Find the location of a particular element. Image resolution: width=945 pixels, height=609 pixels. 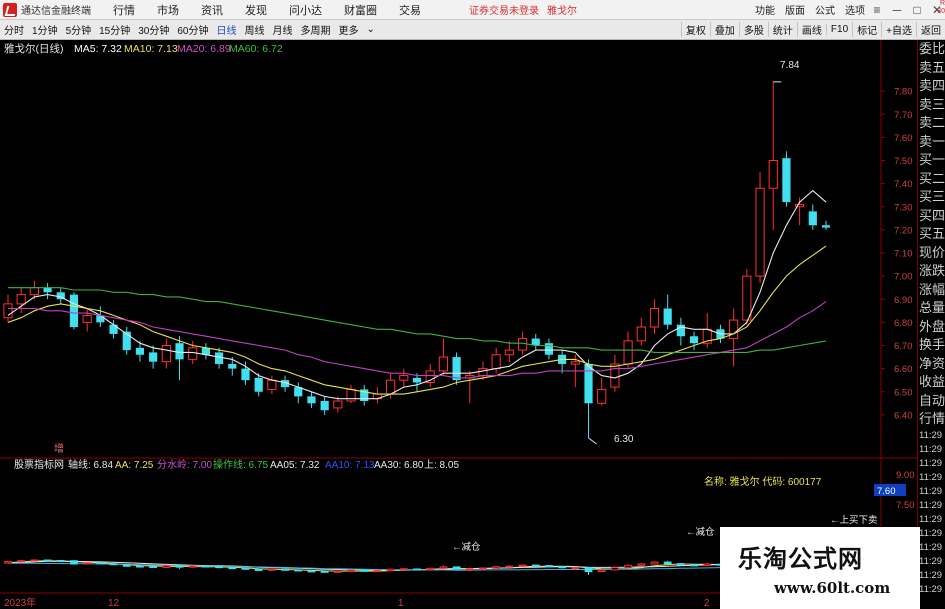

tool-multi-stock: 多股 is located at coordinates (753, 29).